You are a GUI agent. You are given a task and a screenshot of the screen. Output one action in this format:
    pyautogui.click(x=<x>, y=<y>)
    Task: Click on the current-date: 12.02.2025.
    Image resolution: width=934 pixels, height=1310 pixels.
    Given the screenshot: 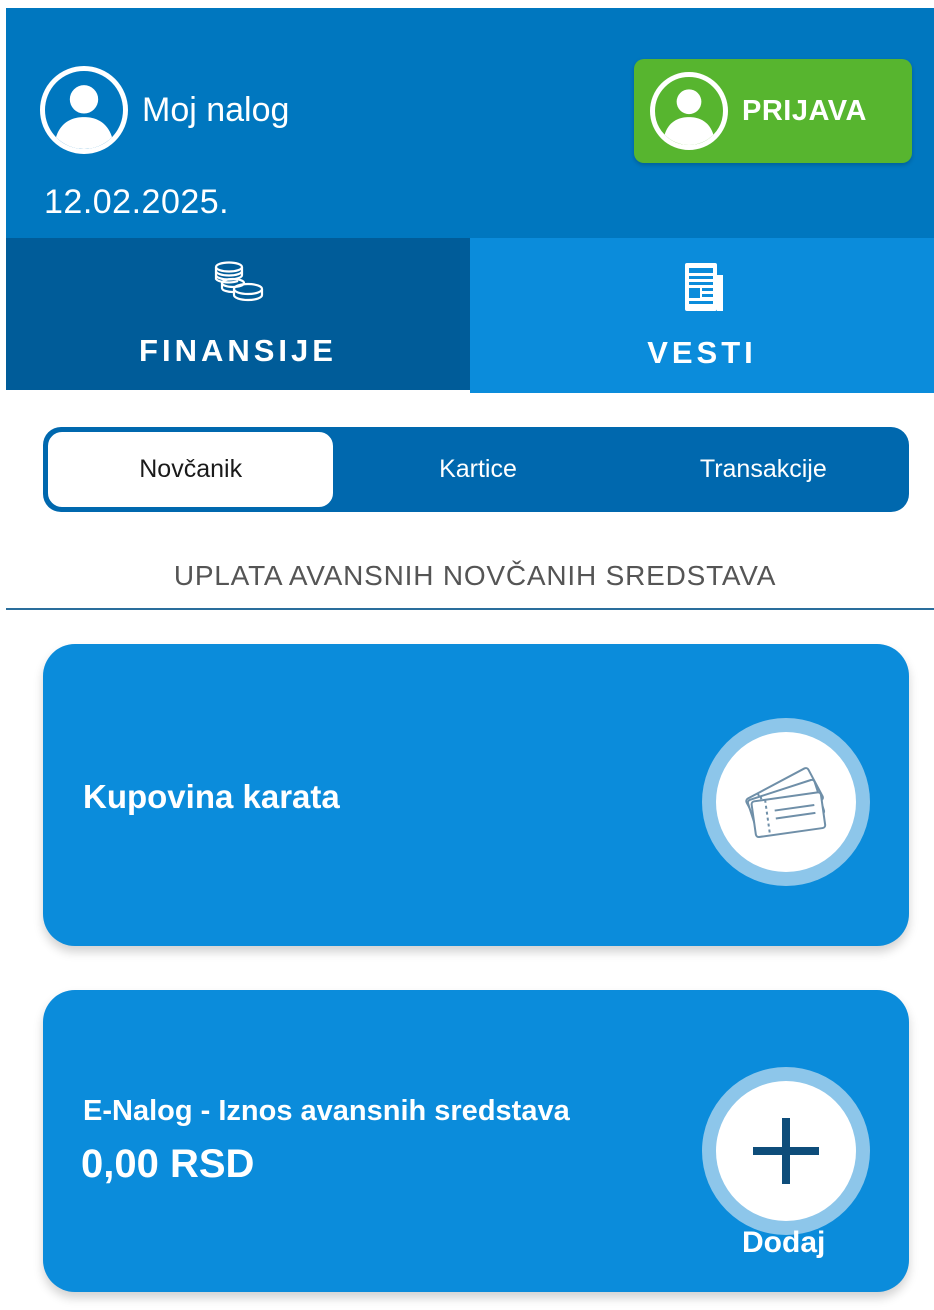 What is the action you would take?
    pyautogui.click(x=137, y=202)
    